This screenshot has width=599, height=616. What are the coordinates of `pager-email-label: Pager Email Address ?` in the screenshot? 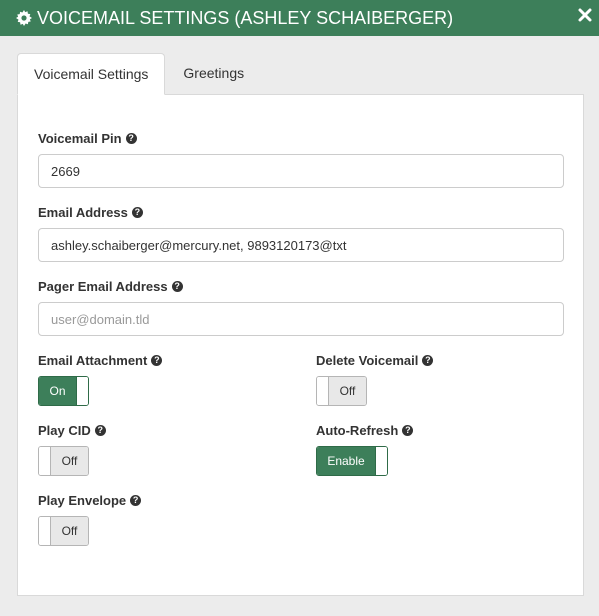 It's located at (110, 286).